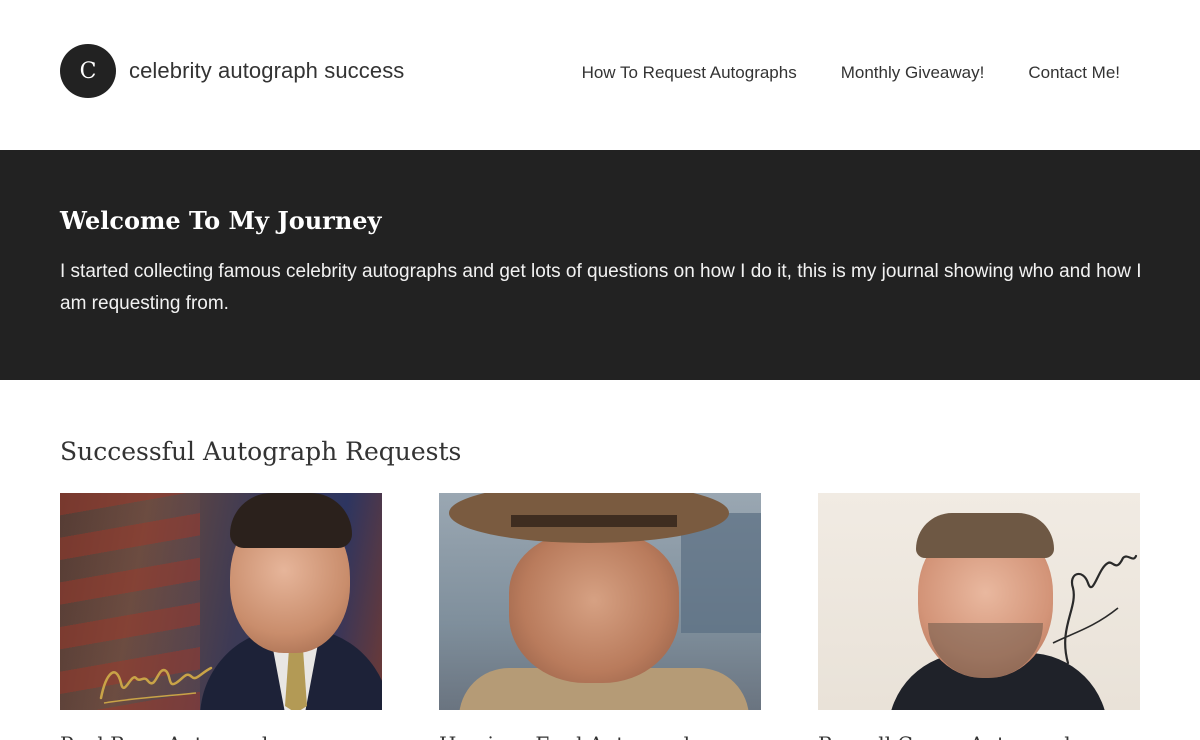 The image size is (1200, 740). Describe the element at coordinates (221, 736) in the screenshot. I see `card-caption: Paul Ryan Autograph` at that location.